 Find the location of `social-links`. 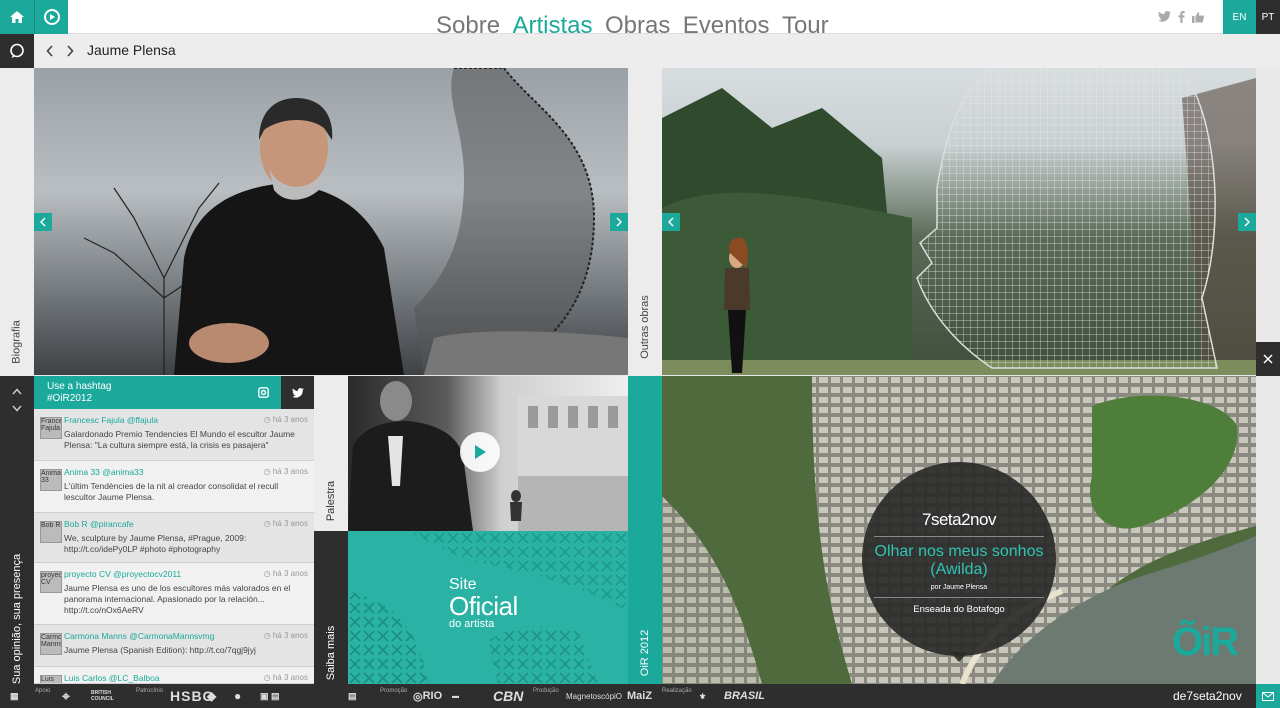

social-links is located at coordinates (1181, 17).